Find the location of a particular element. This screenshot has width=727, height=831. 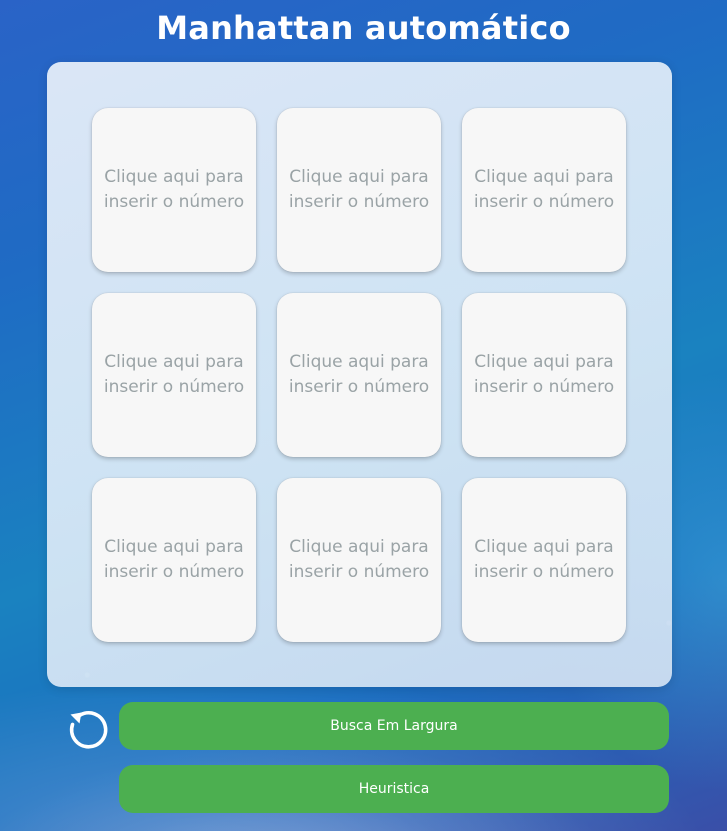

reset-button is located at coordinates (88, 728).